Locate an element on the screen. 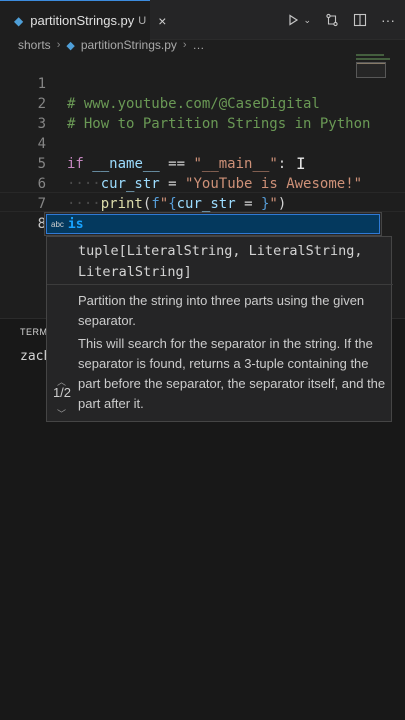 The image size is (405, 720). signature-line: tuple[LiteralString, LiteralString, is located at coordinates (220, 251).